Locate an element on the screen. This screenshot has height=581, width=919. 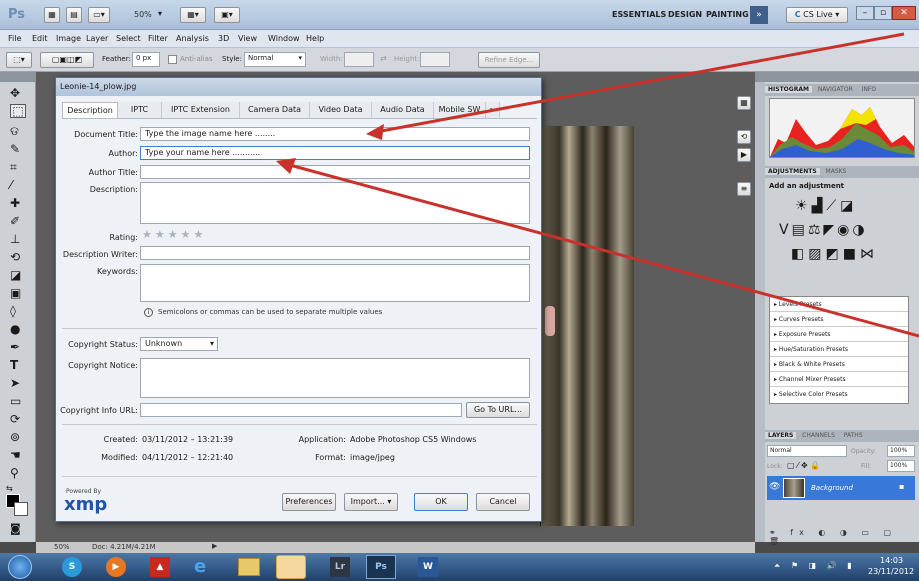
tab-layers: LAYERS is located at coordinates (781, 435).